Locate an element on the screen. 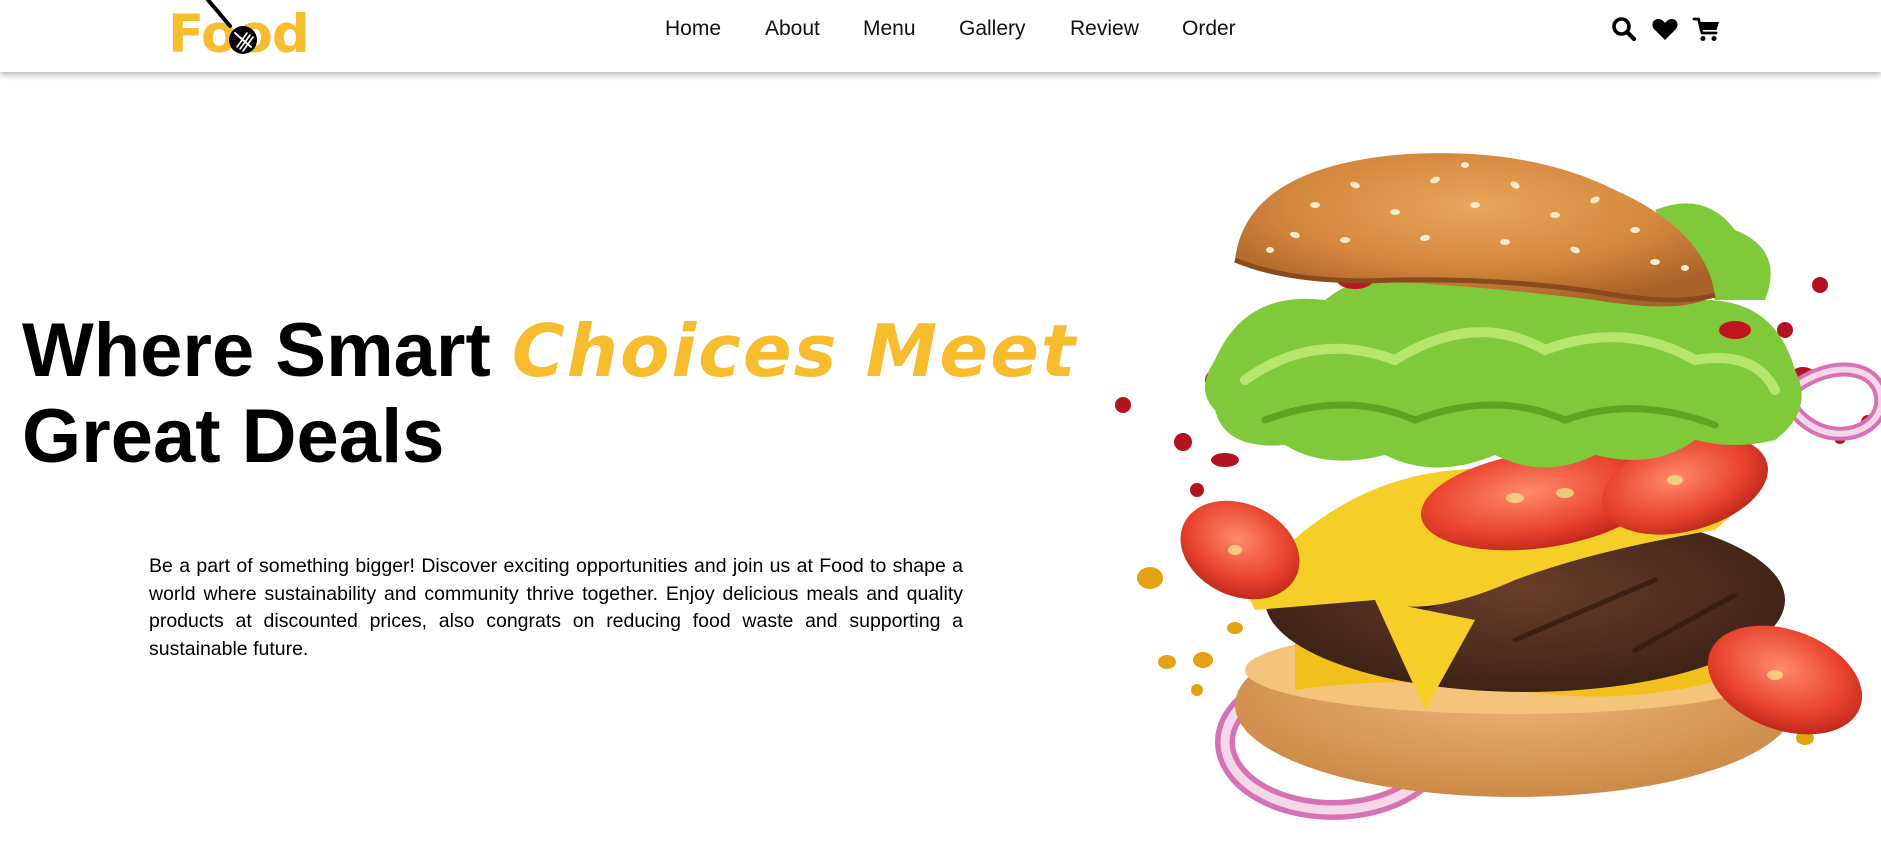  hero-title-part1: Where Smart is located at coordinates (267, 350).